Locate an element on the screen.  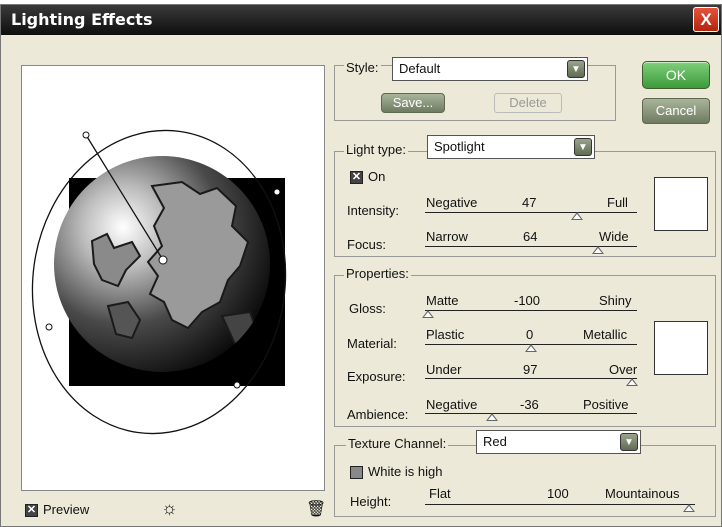
height-slider is located at coordinates (560, 504).